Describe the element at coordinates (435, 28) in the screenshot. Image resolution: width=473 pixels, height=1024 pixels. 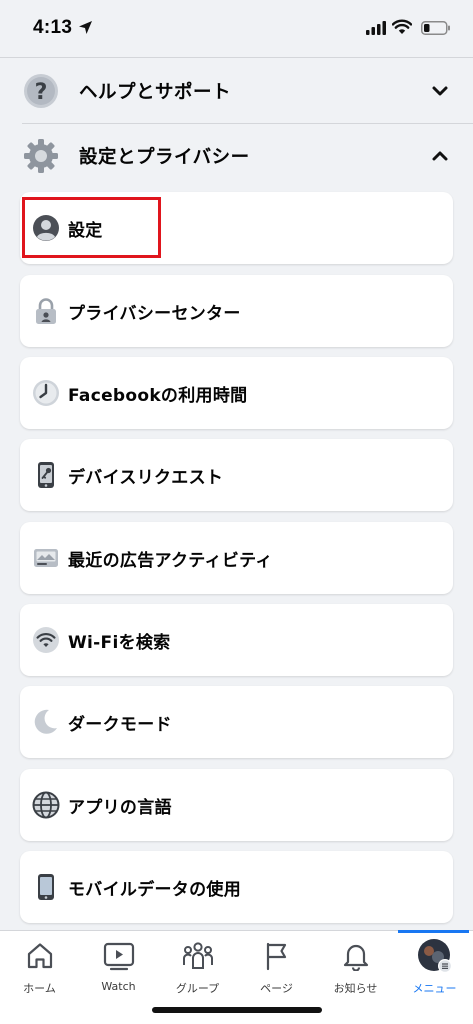
I see `battery-icon` at that location.